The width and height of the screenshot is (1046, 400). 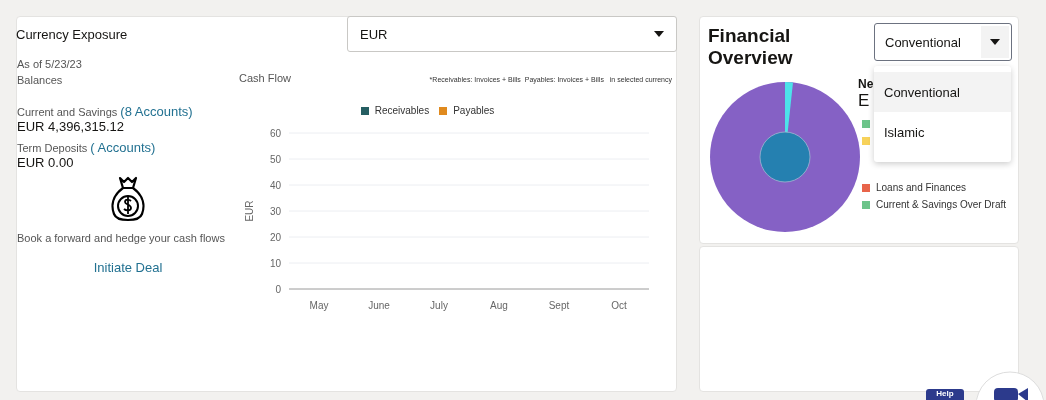 What do you see at coordinates (275, 159) in the screenshot?
I see `y-tick-label: 50` at bounding box center [275, 159].